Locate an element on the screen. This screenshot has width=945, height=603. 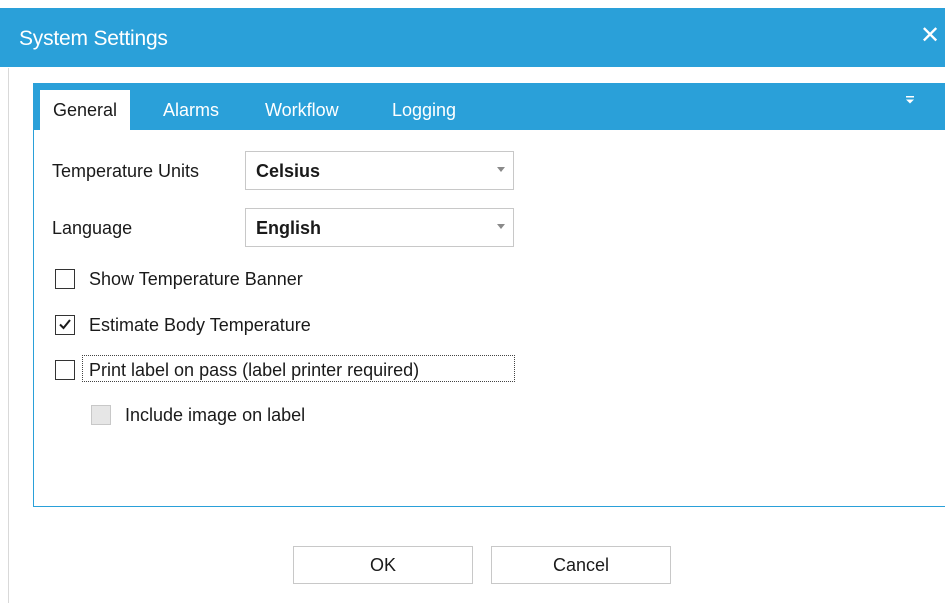
temperature-units-select: Celsius is located at coordinates (379, 170).